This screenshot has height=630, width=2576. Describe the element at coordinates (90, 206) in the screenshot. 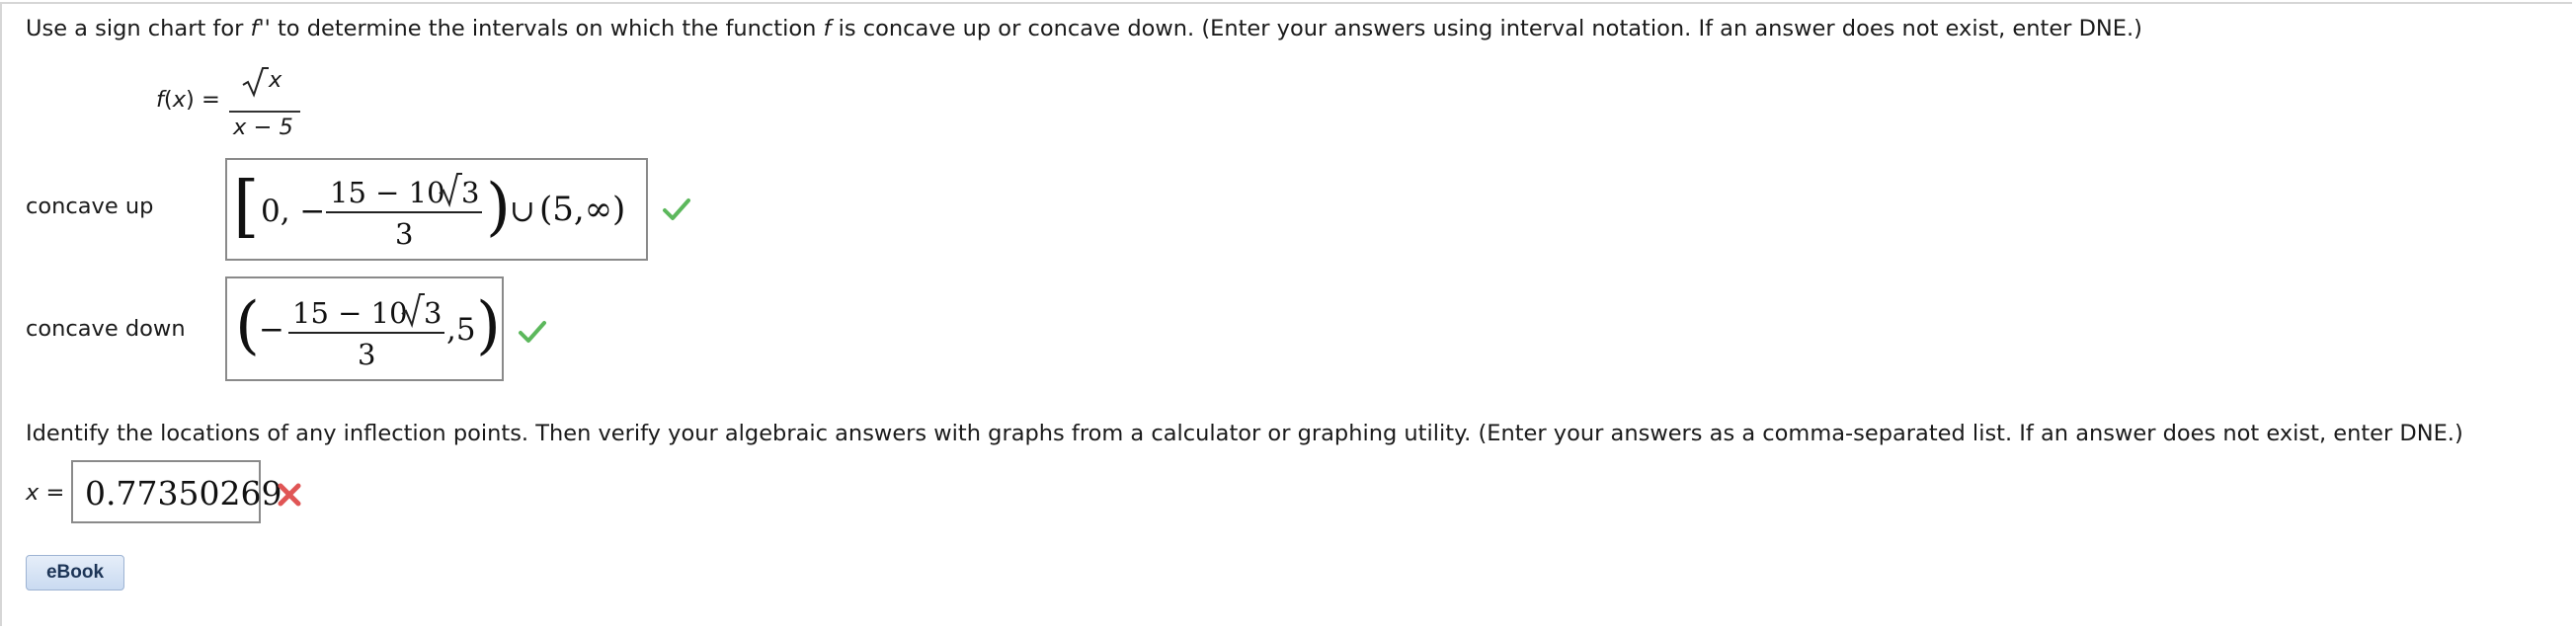

I see `concave-up-label: concave up` at that location.